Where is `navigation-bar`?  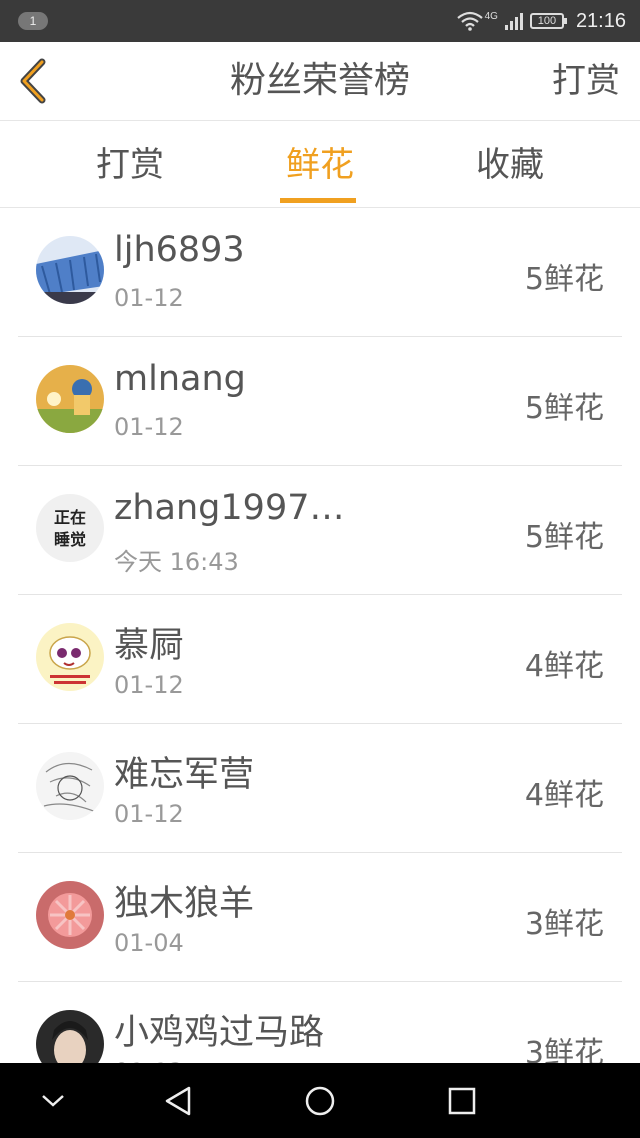 navigation-bar is located at coordinates (320, 1100).